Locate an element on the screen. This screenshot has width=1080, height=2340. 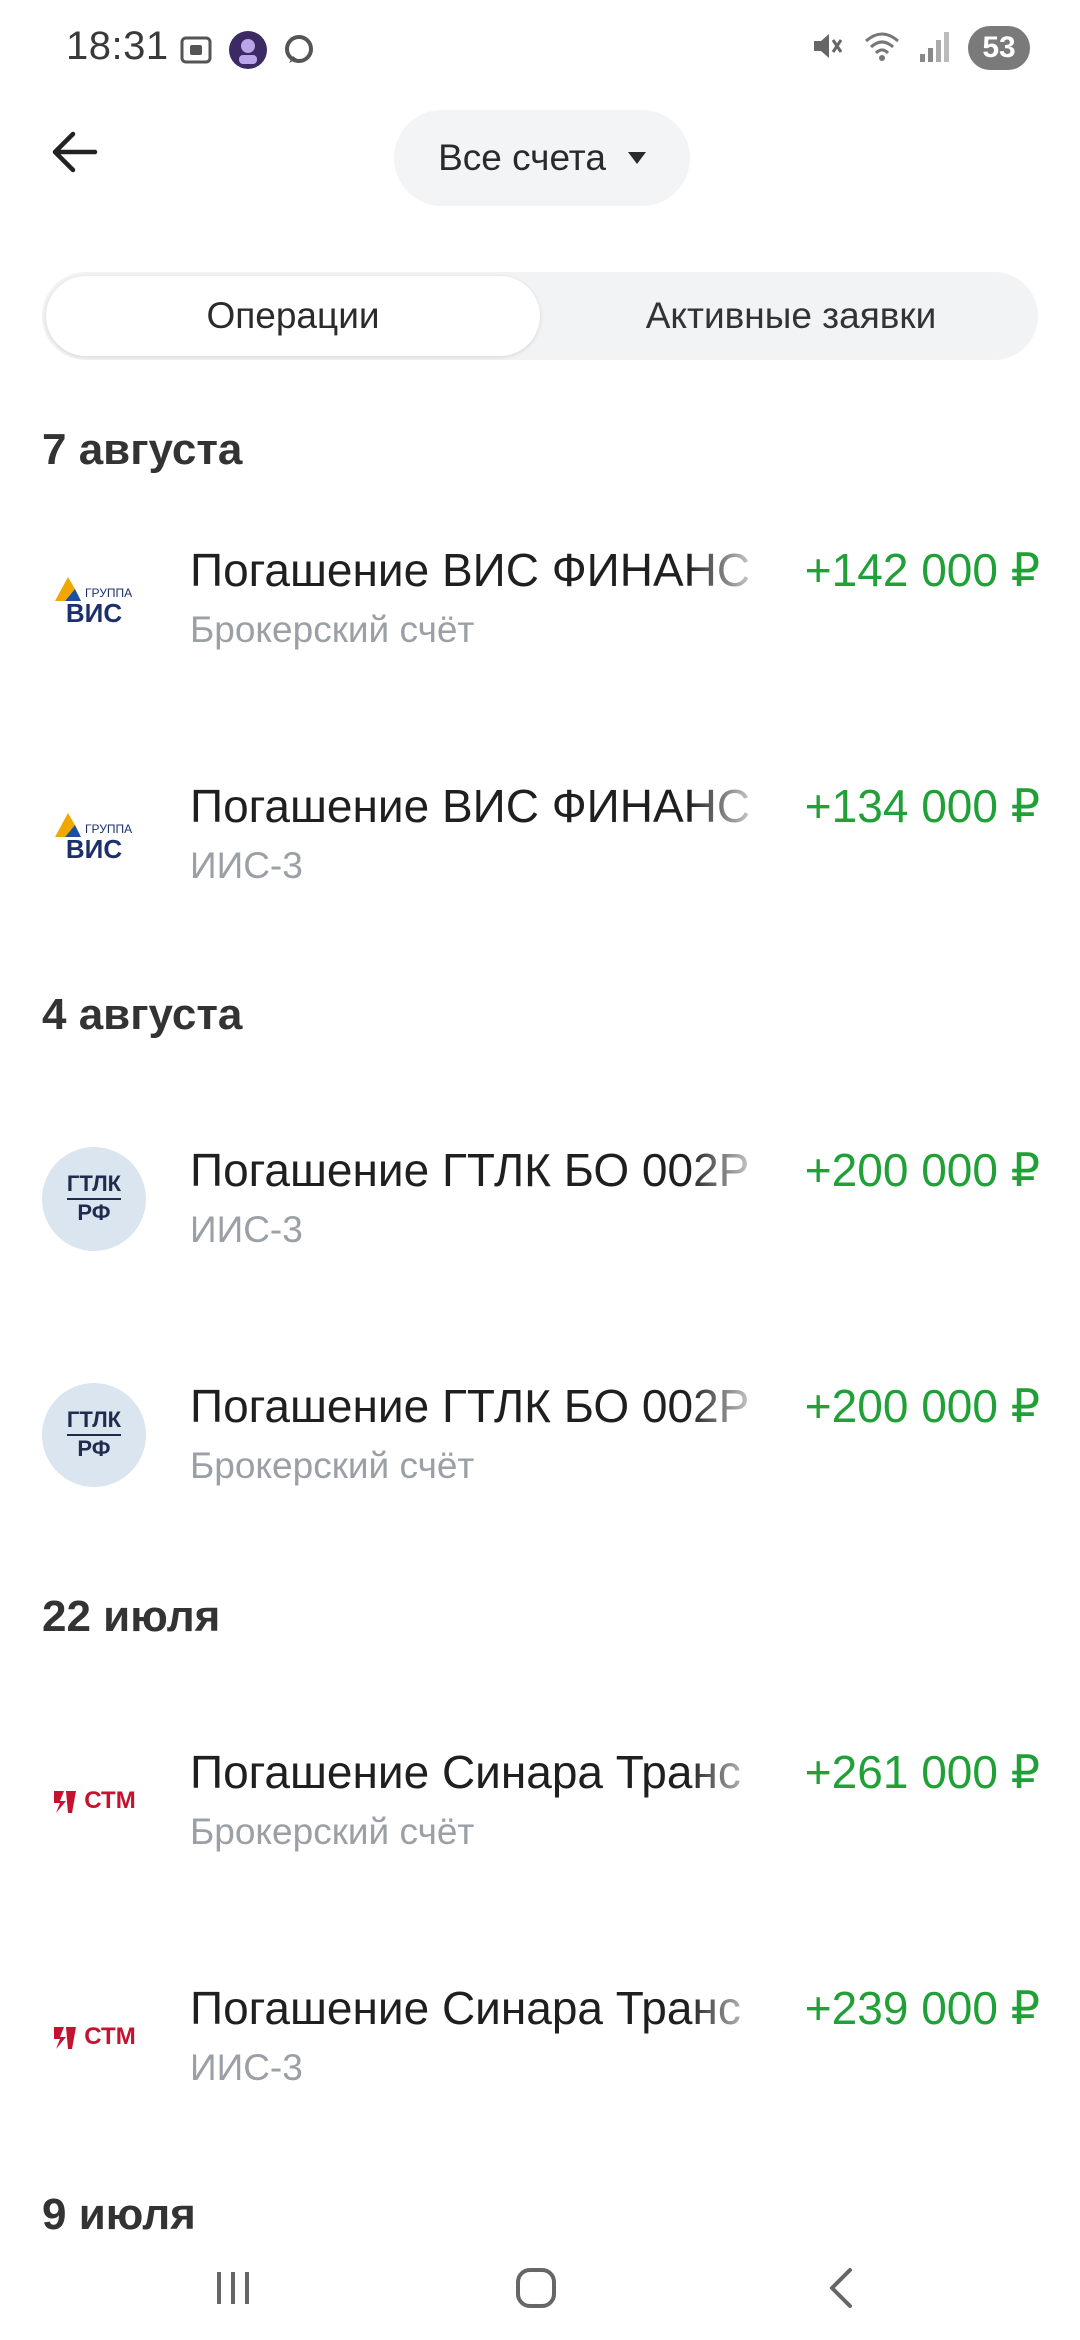
chevron-left-icon is located at coordinates (840, 2290).